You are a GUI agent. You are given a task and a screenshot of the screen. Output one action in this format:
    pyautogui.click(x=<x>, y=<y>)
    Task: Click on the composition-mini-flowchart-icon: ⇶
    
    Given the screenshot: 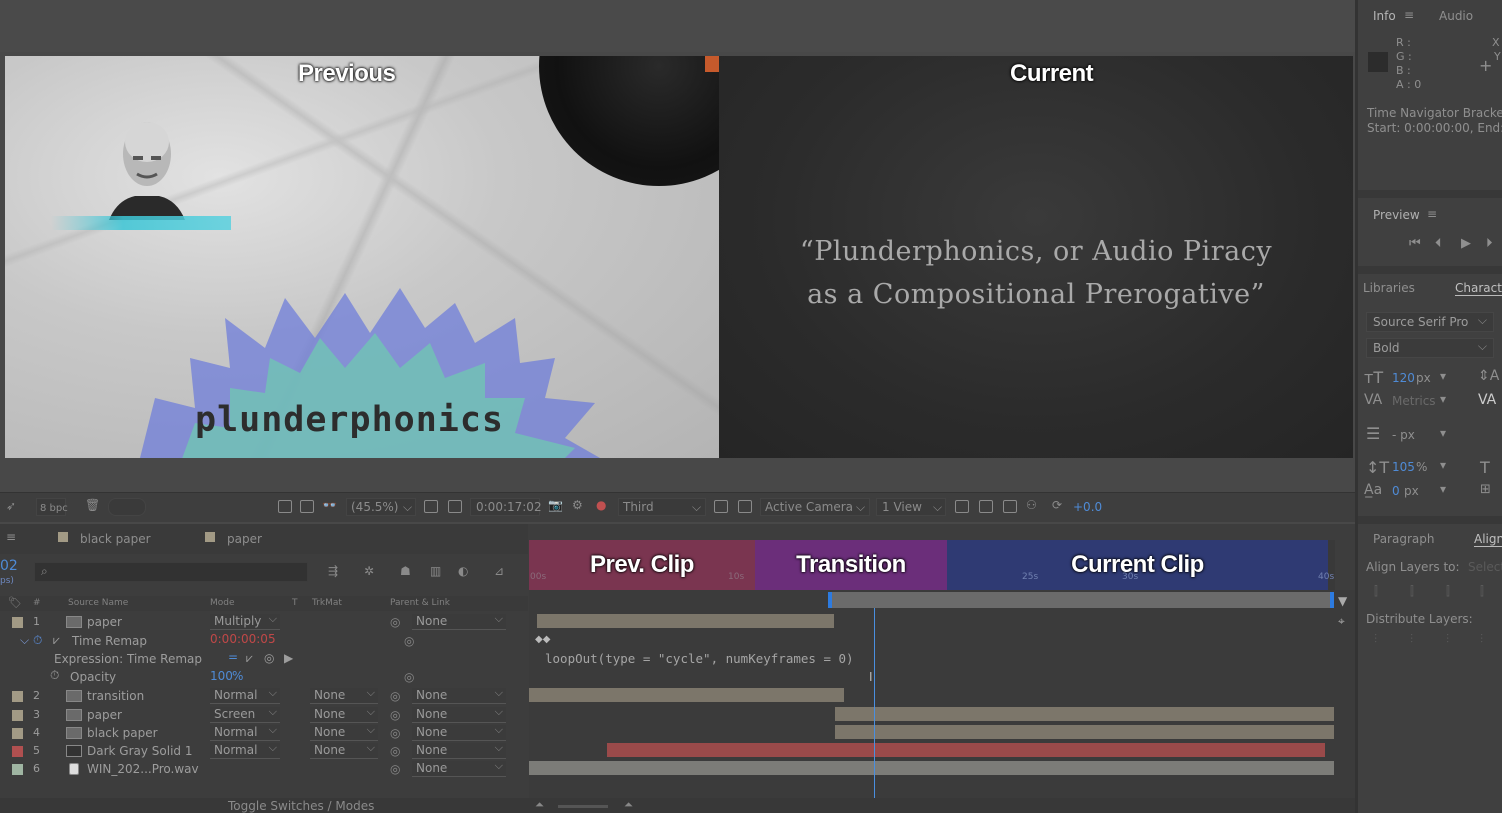 What is the action you would take?
    pyautogui.click(x=333, y=571)
    